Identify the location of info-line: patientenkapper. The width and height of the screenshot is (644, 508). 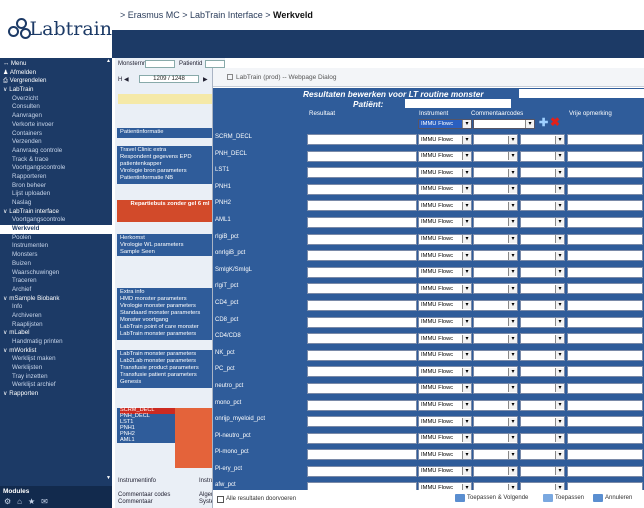
(170, 164).